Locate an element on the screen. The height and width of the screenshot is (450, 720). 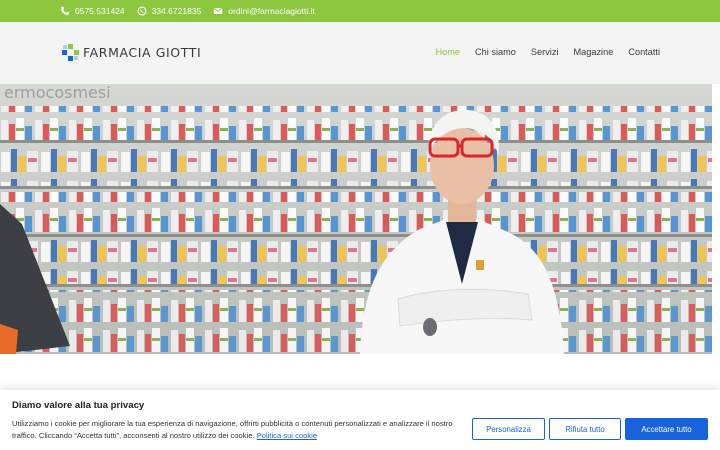
site-logo: FARMACIA GIOTTI is located at coordinates (131, 52).